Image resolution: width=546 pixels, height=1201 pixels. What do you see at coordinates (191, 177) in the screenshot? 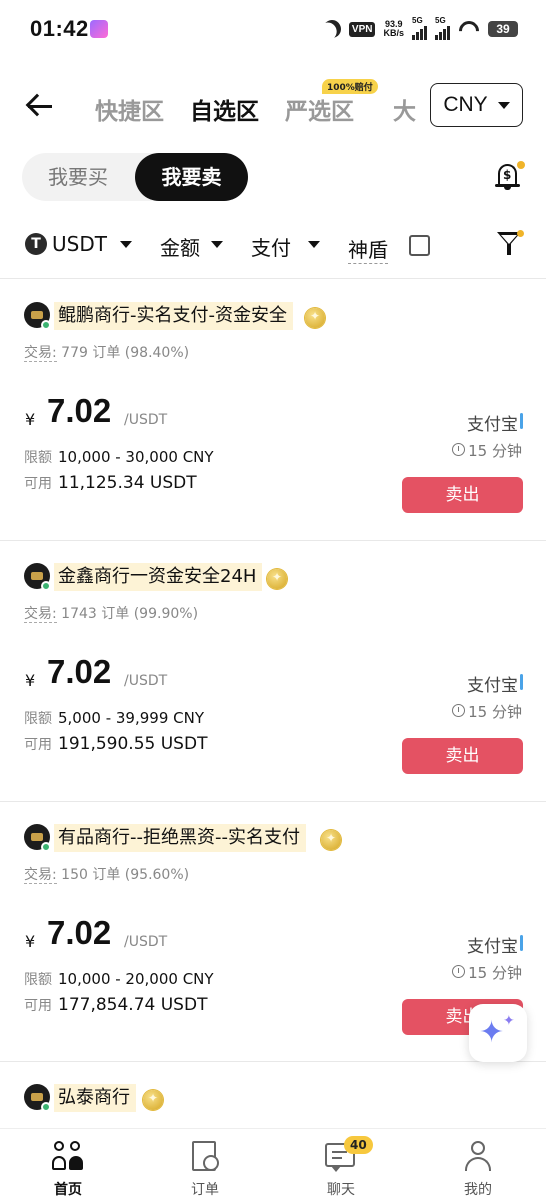
I see `sell-option: 我要卖` at bounding box center [191, 177].